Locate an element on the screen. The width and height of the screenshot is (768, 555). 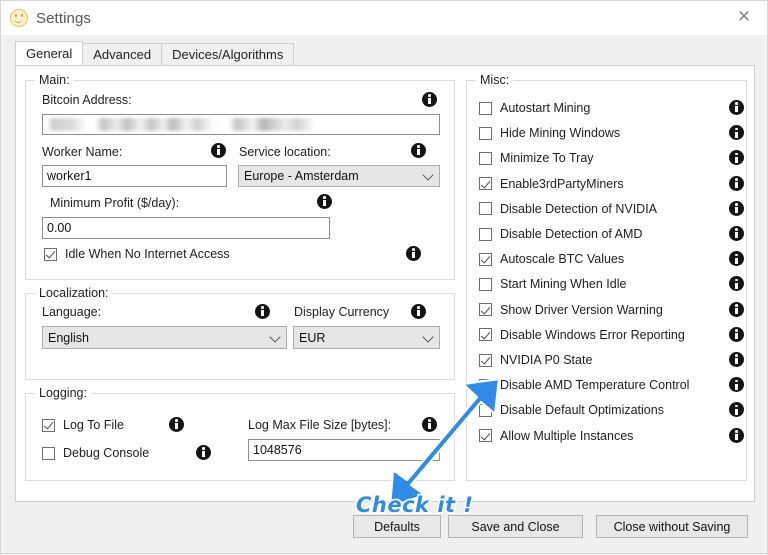
window-title: Settings is located at coordinates (63, 18).